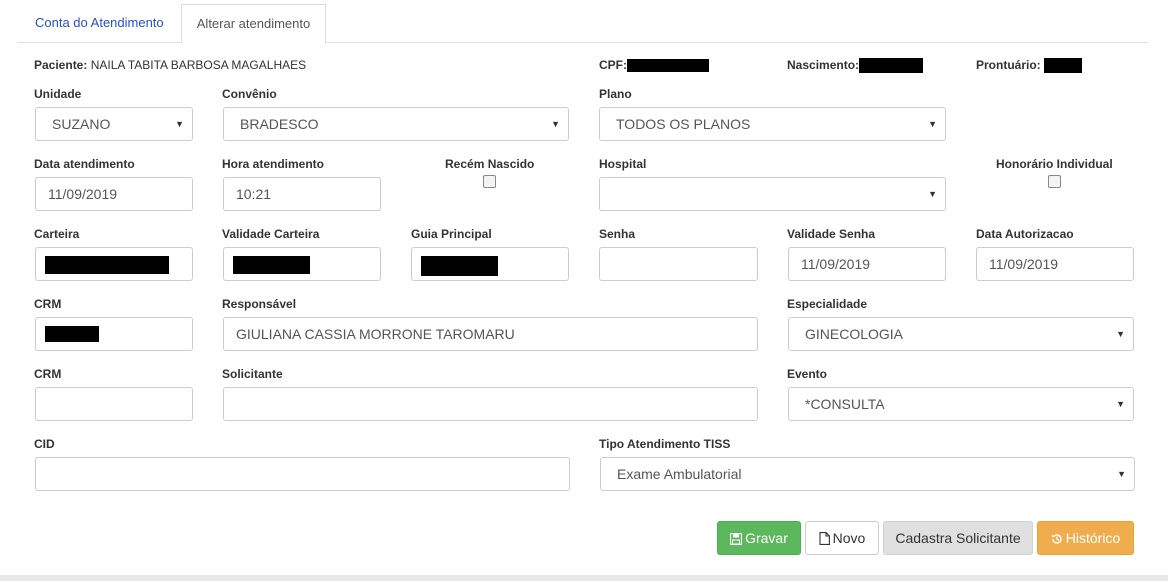  Describe the element at coordinates (271, 234) in the screenshot. I see `validade-carteira-label: Validade Carteira` at that location.